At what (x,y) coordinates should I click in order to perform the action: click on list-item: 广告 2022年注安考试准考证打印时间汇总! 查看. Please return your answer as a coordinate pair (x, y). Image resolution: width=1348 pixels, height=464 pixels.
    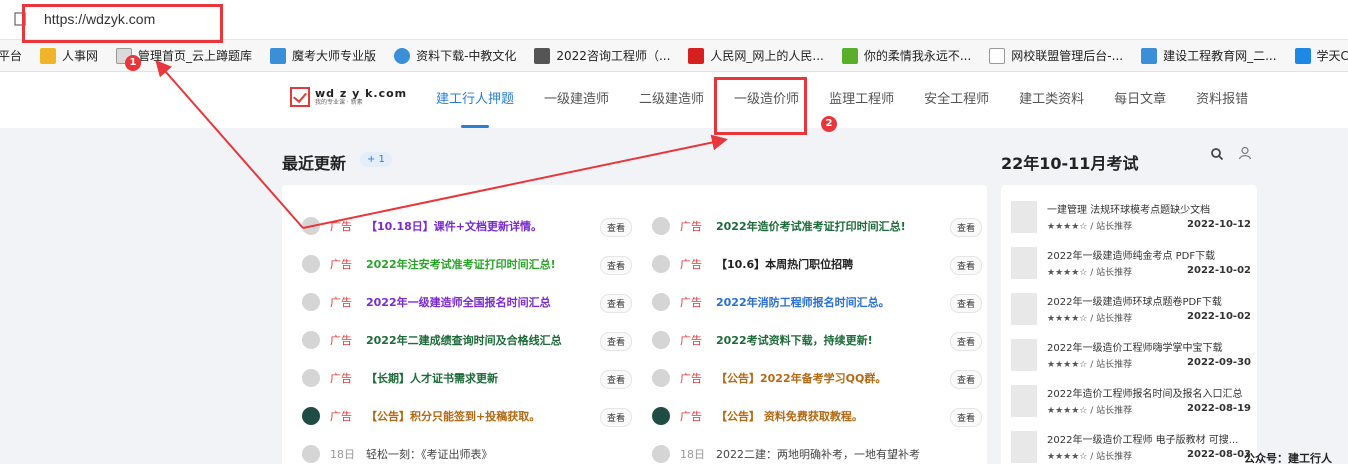
    Looking at the image, I should click on (467, 264).